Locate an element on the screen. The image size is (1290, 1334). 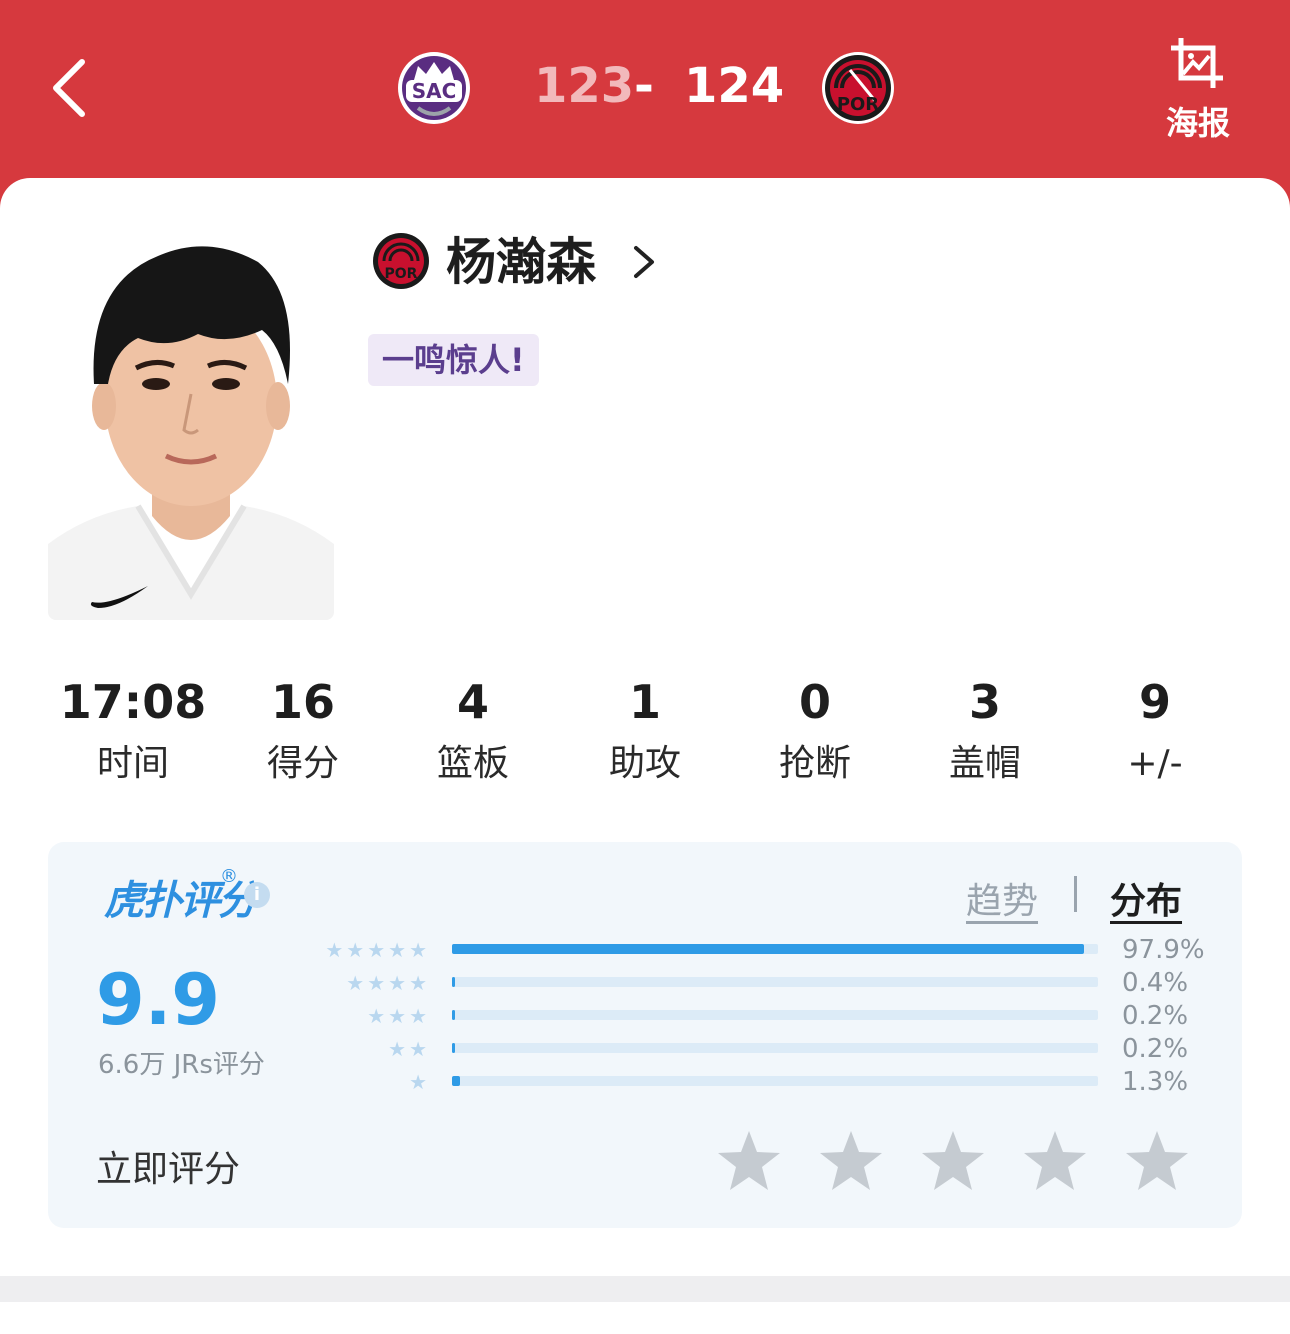
stat-label: +/- is located at coordinates (1155, 763).